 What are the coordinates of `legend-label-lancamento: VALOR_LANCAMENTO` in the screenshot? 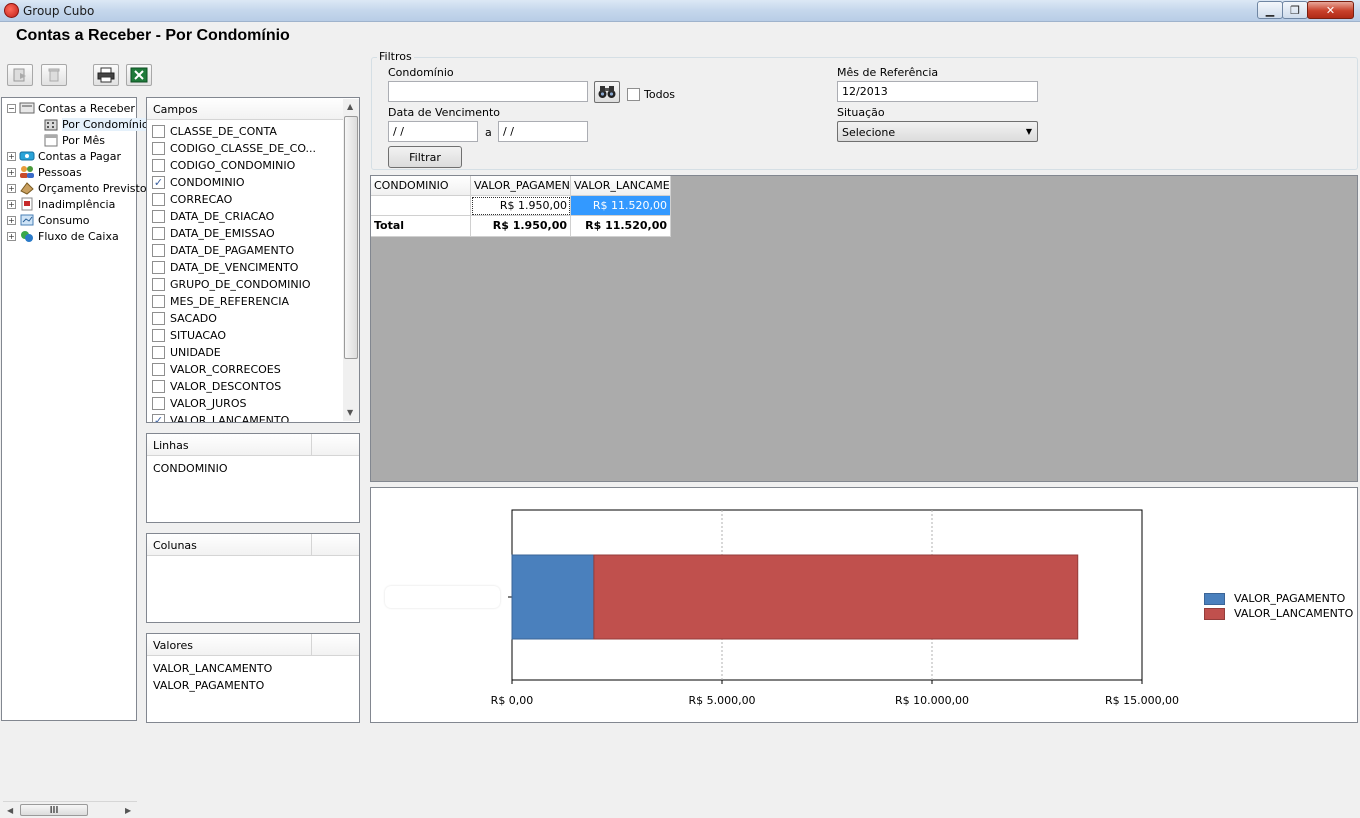 It's located at (1294, 613).